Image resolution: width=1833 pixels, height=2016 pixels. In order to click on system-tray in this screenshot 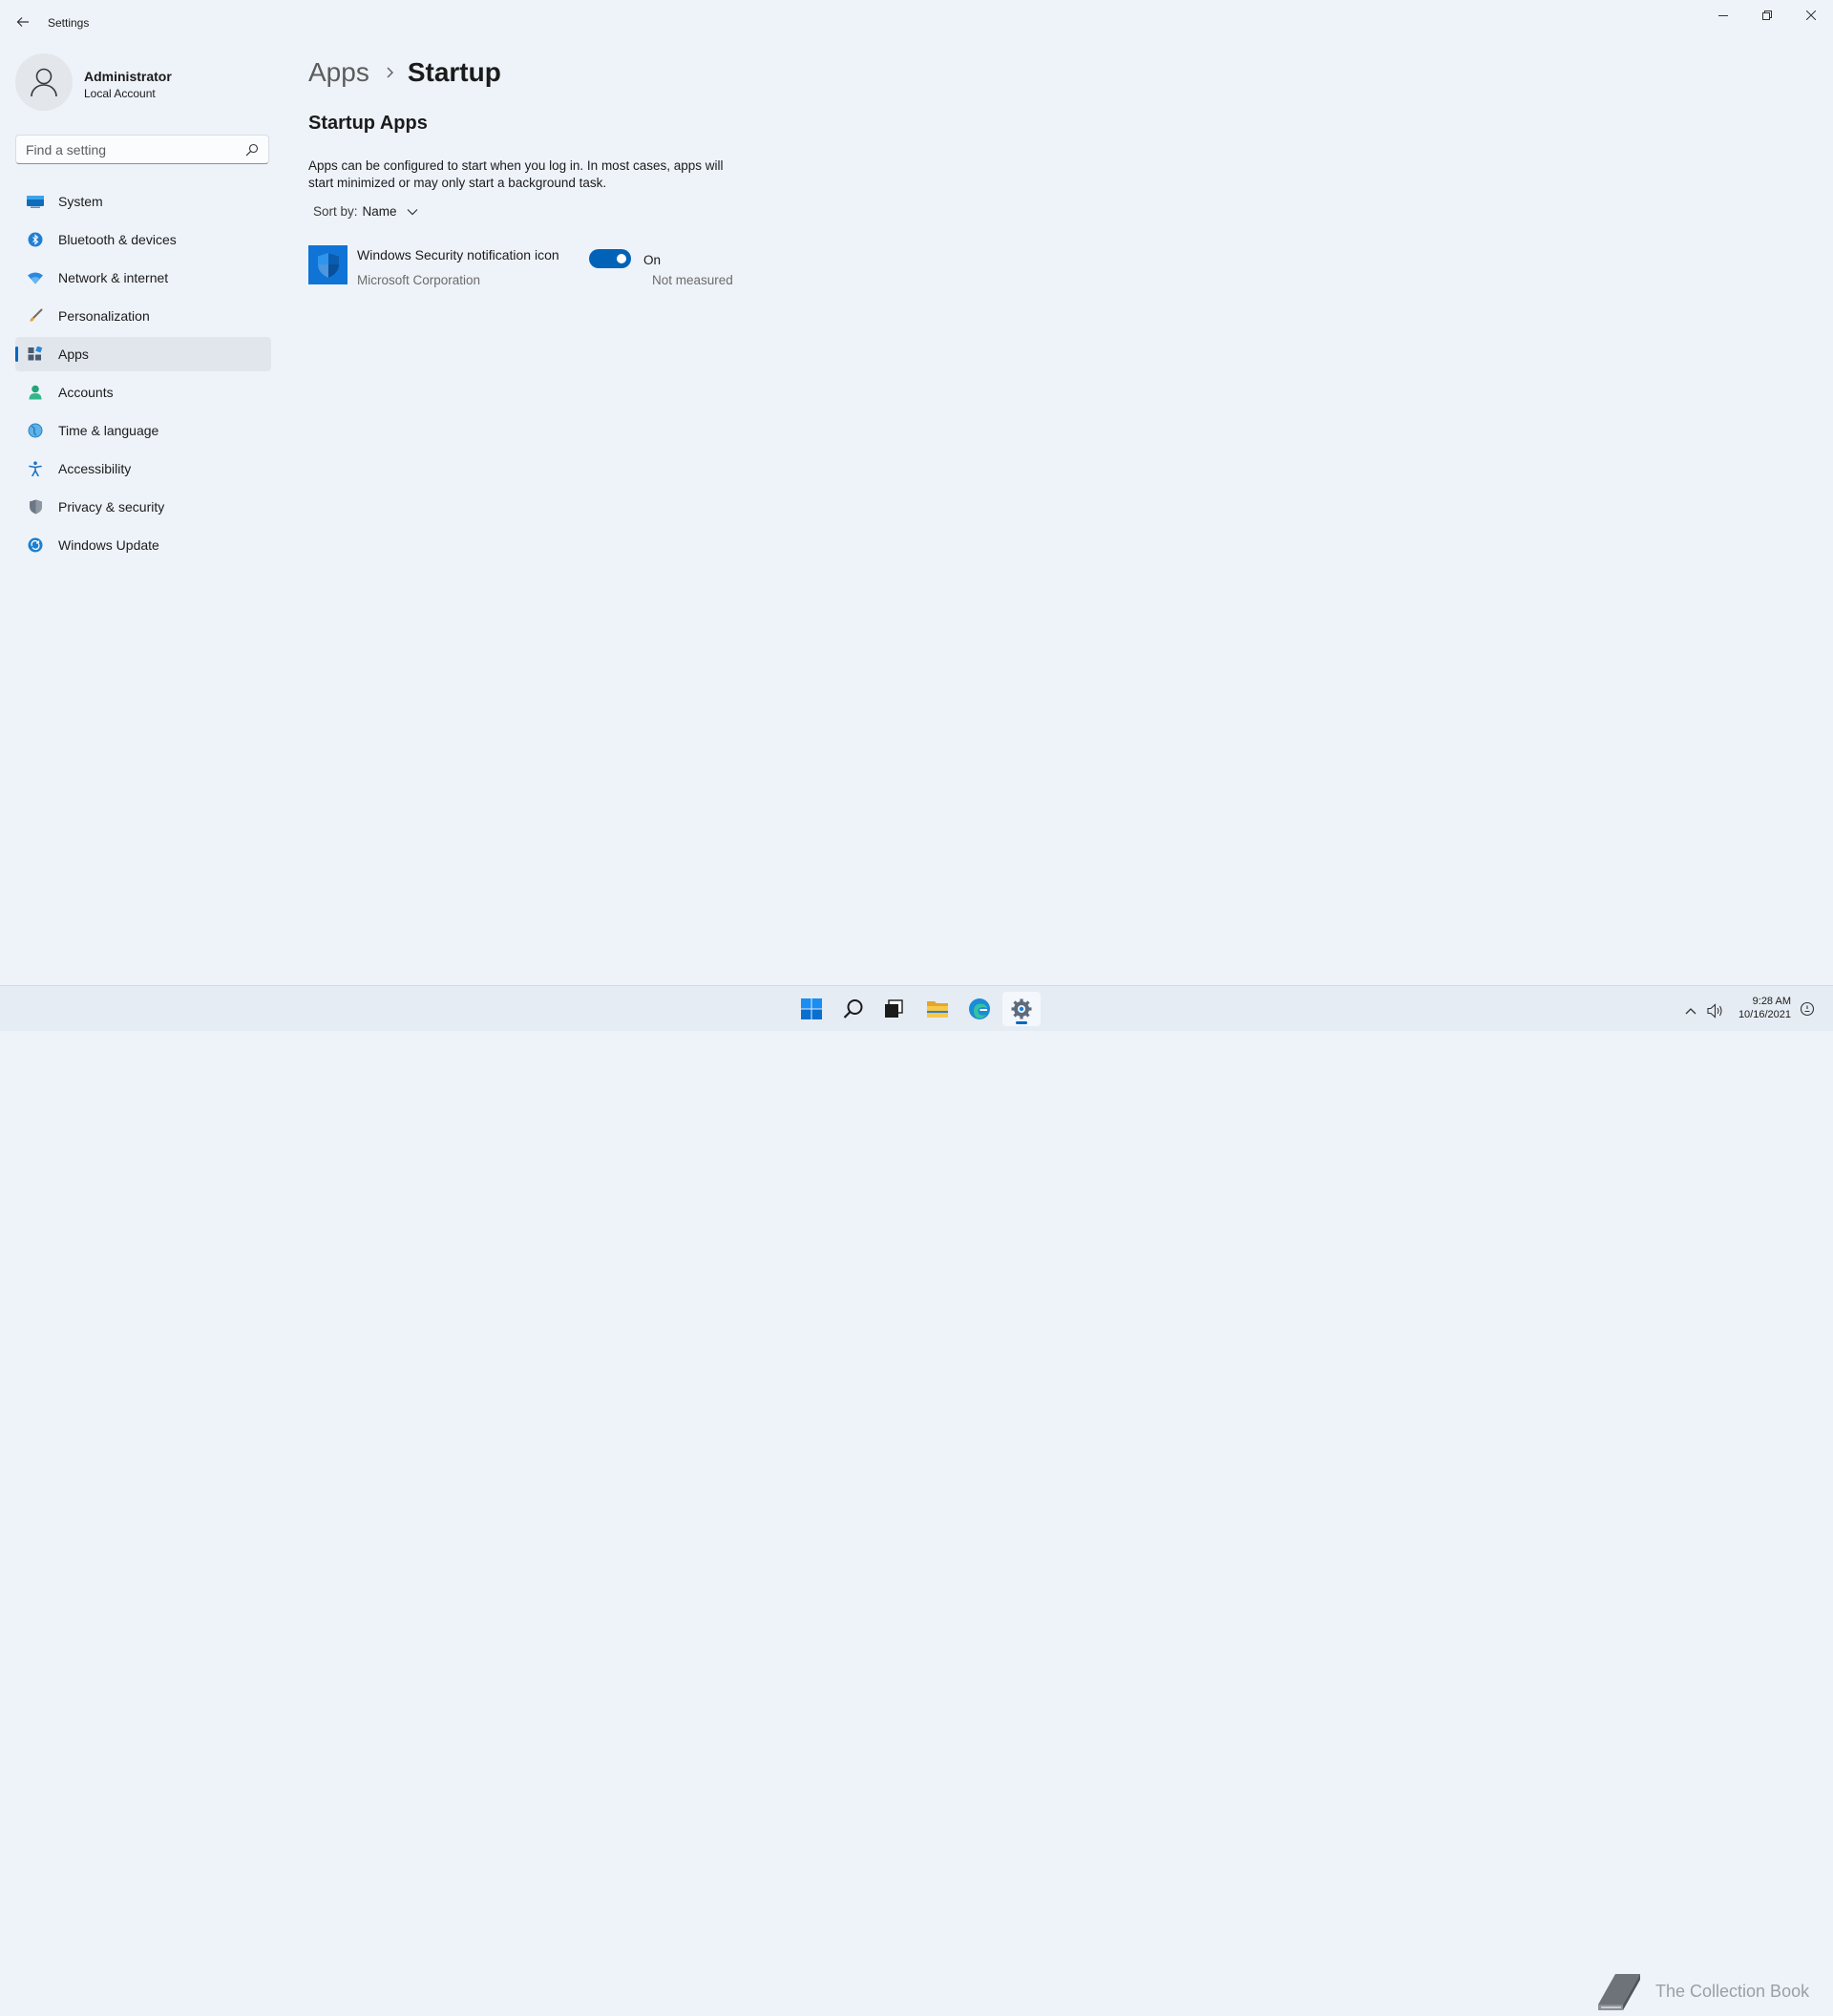, I will do `click(1704, 1011)`.